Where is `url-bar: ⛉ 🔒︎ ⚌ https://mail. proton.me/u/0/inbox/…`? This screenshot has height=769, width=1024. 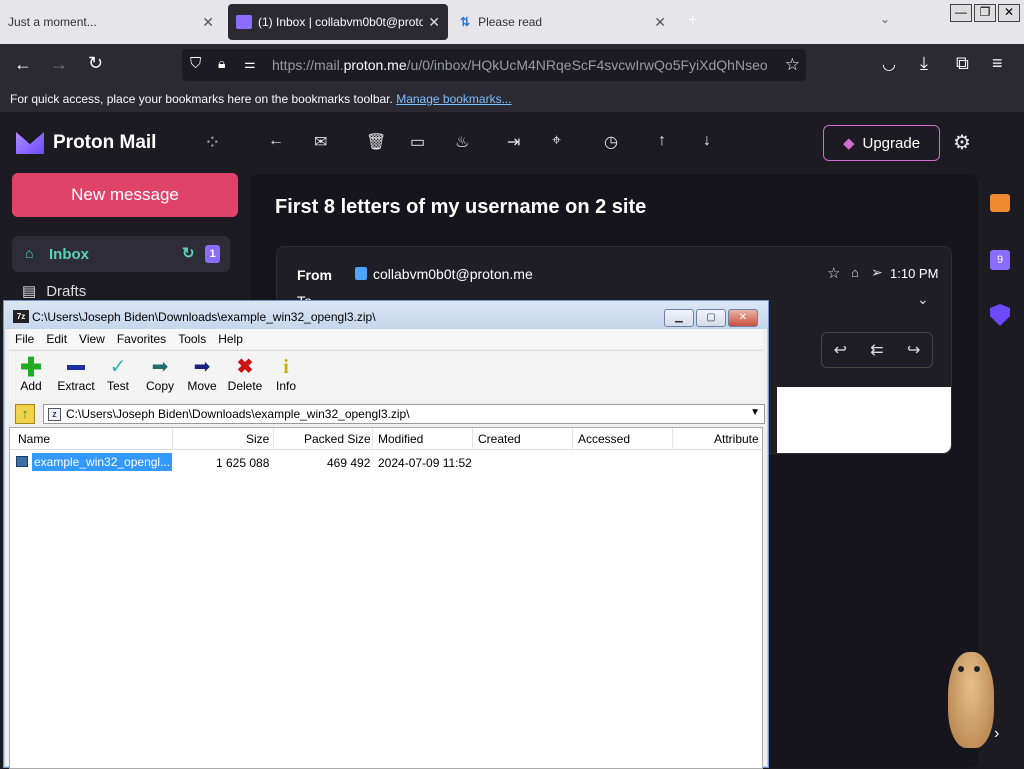
url-bar: ⛉ 🔒︎ ⚌ https://mail. proton.me/u/0/inbox/… is located at coordinates (494, 65).